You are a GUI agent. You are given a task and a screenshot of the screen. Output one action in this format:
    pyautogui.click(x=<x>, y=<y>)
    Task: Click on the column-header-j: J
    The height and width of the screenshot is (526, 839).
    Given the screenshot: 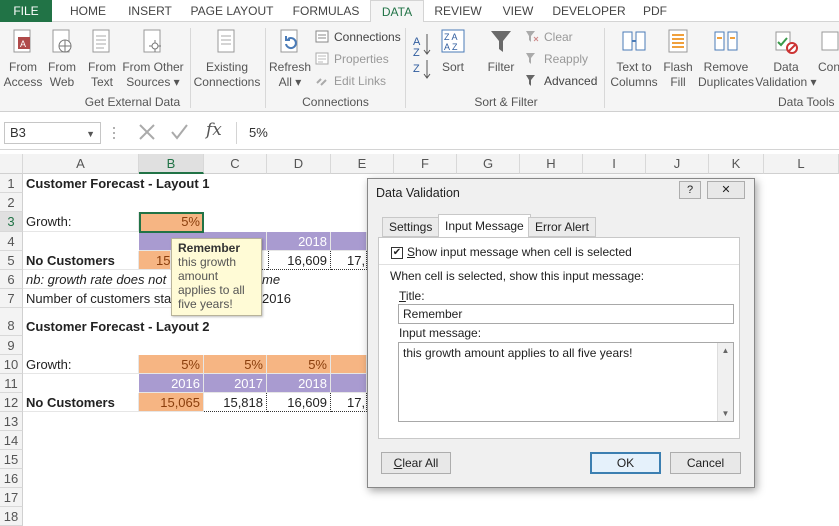 What is the action you would take?
    pyautogui.click(x=677, y=164)
    